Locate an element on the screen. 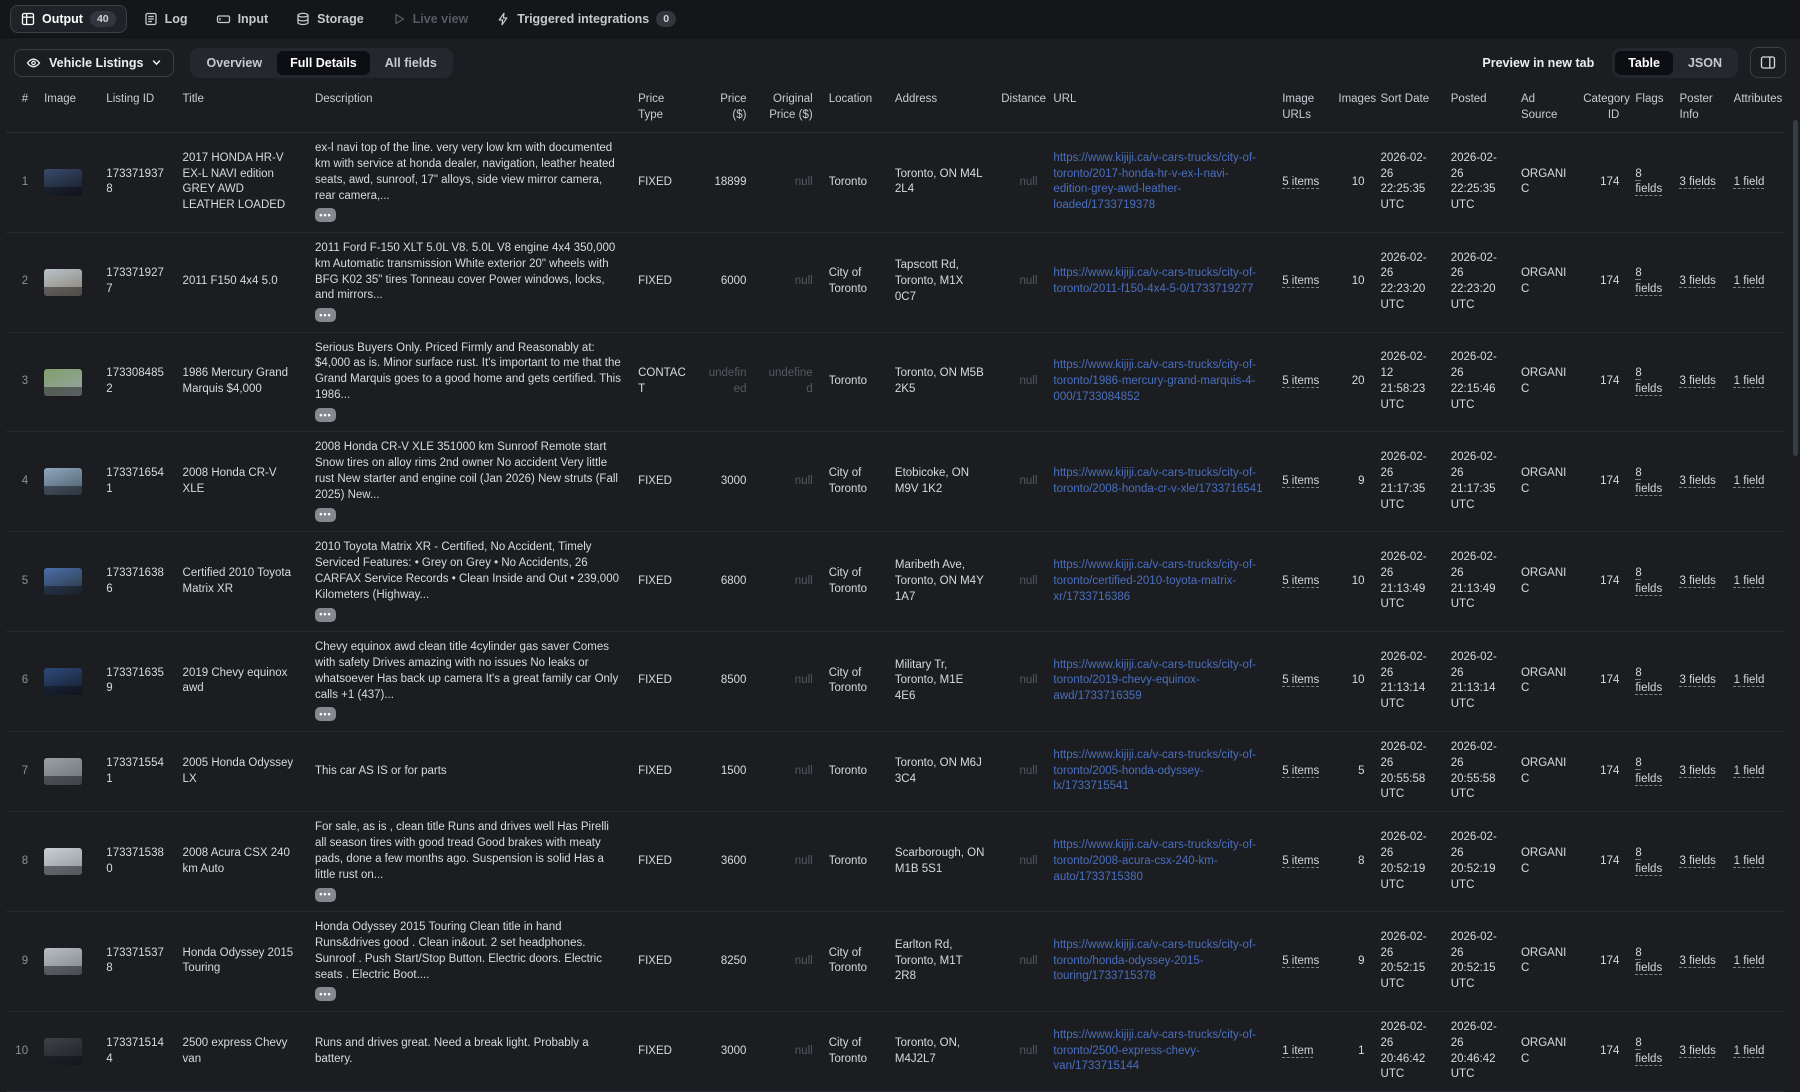  column-header-posted: Posted is located at coordinates (1477, 109).